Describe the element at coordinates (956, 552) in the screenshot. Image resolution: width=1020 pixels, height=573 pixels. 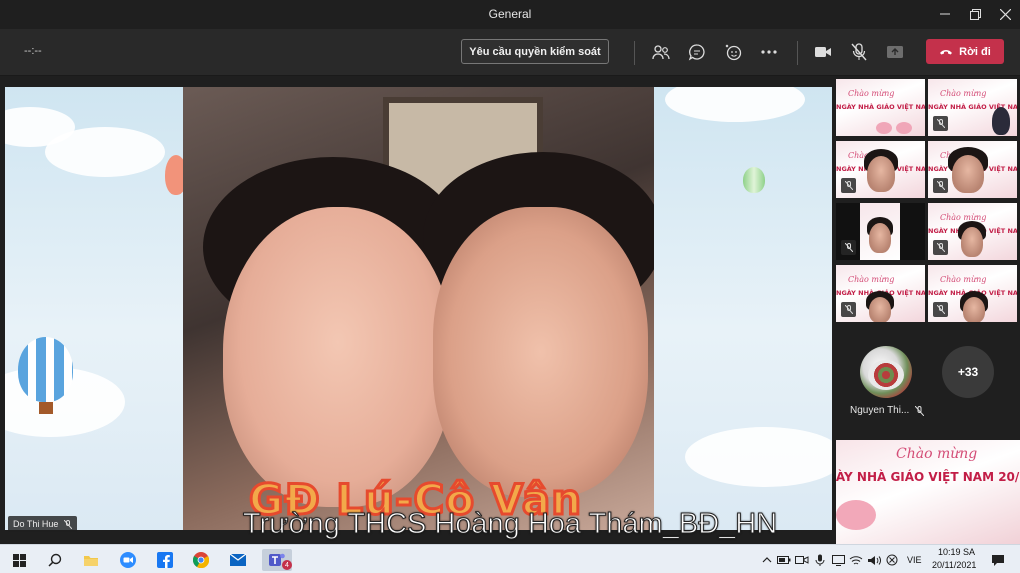
I see `clock-time: 10:19 SA` at that location.